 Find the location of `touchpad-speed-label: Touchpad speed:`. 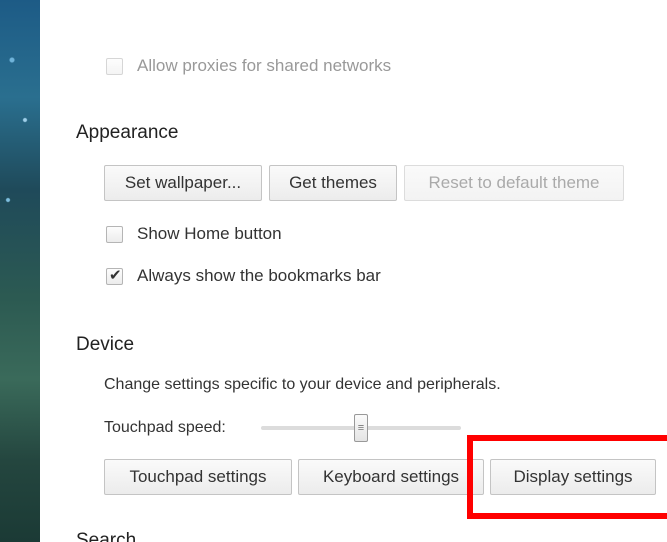

touchpad-speed-label: Touchpad speed: is located at coordinates (165, 427).